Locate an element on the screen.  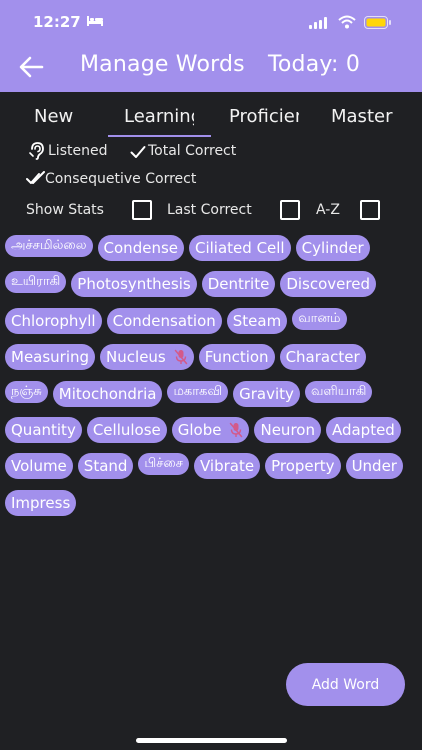
word-chip-label: Stand is located at coordinates (105, 466).